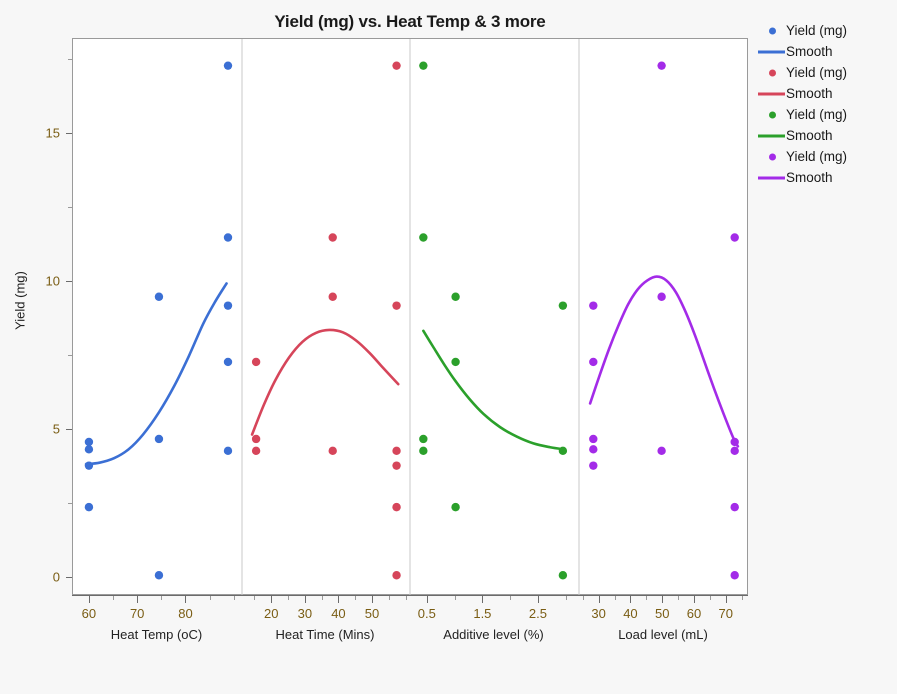  What do you see at coordinates (137, 613) in the screenshot?
I see `x-tick-label: 70` at bounding box center [137, 613].